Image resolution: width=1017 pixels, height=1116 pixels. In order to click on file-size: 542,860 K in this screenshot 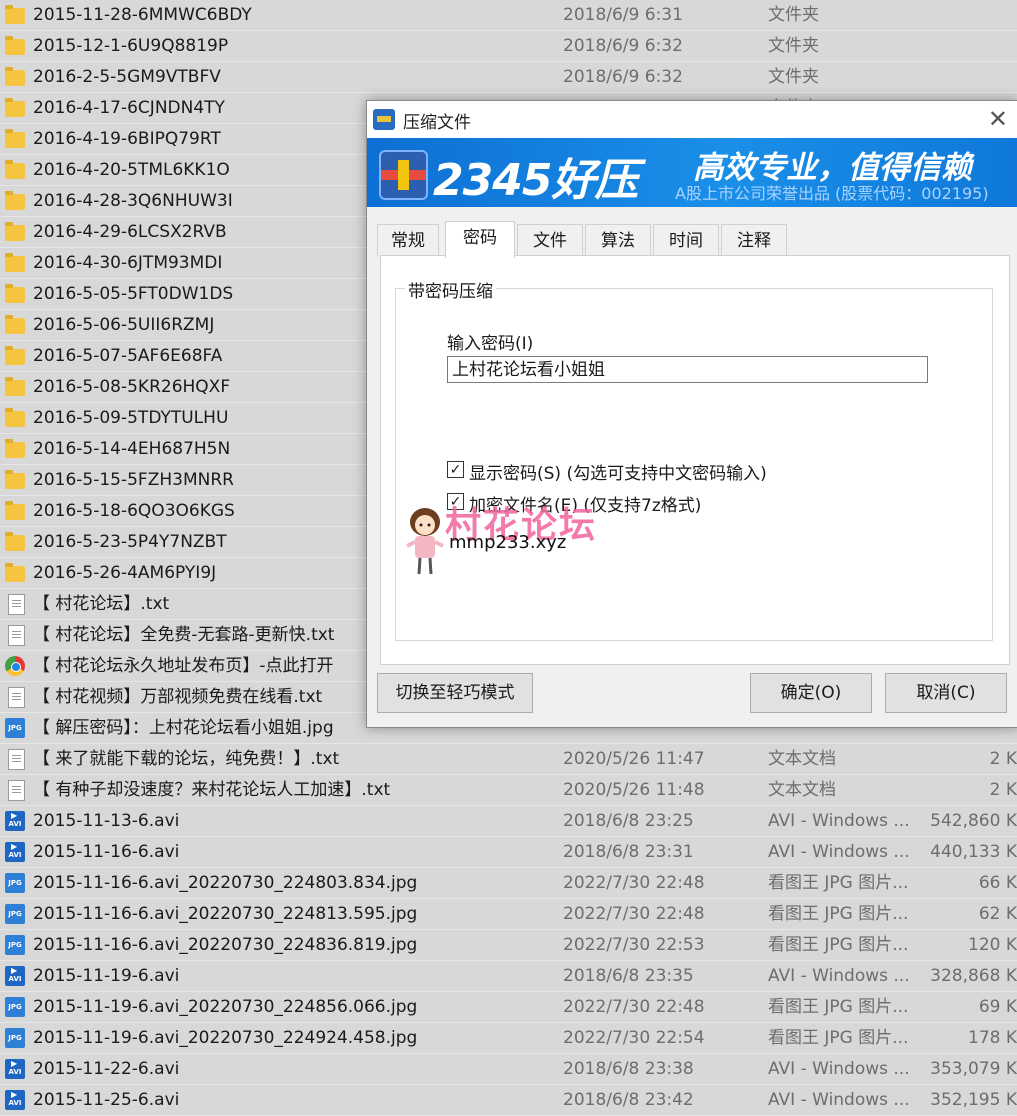, I will do `click(973, 821)`.